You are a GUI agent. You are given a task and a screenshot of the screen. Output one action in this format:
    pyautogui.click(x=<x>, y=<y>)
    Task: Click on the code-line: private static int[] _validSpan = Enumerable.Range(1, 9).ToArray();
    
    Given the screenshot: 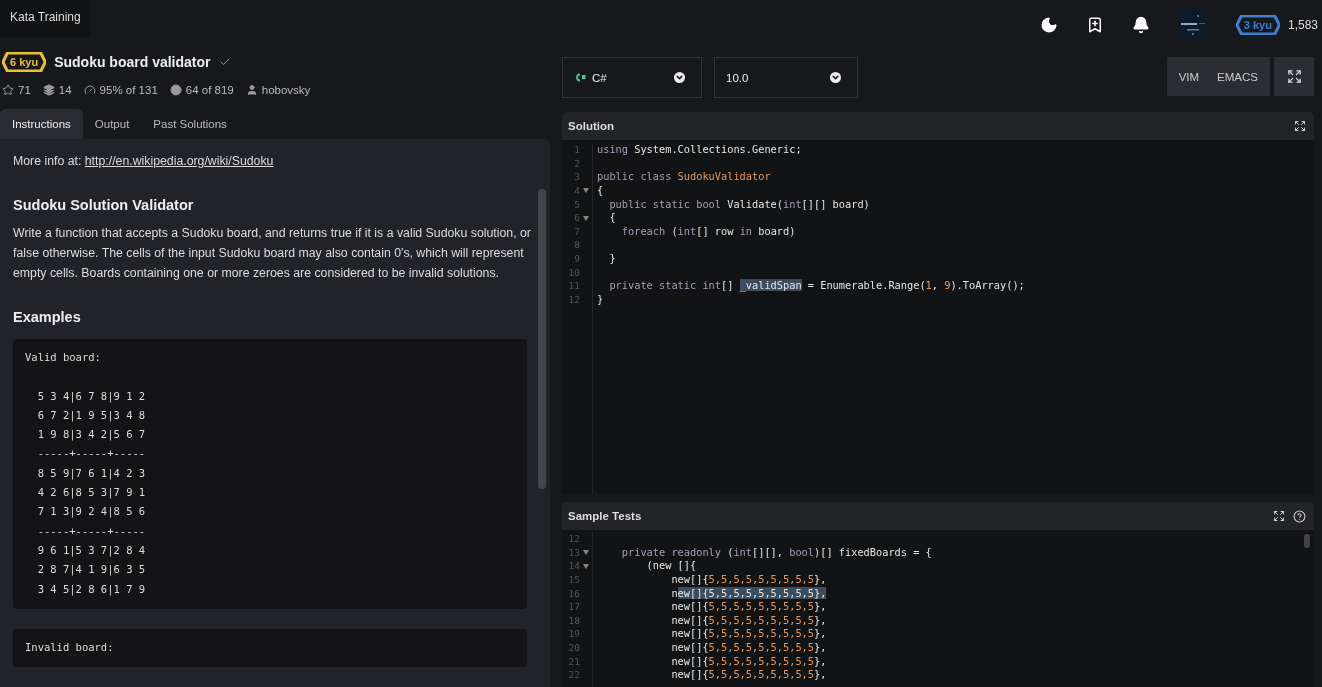 What is the action you would take?
    pyautogui.click(x=816, y=286)
    